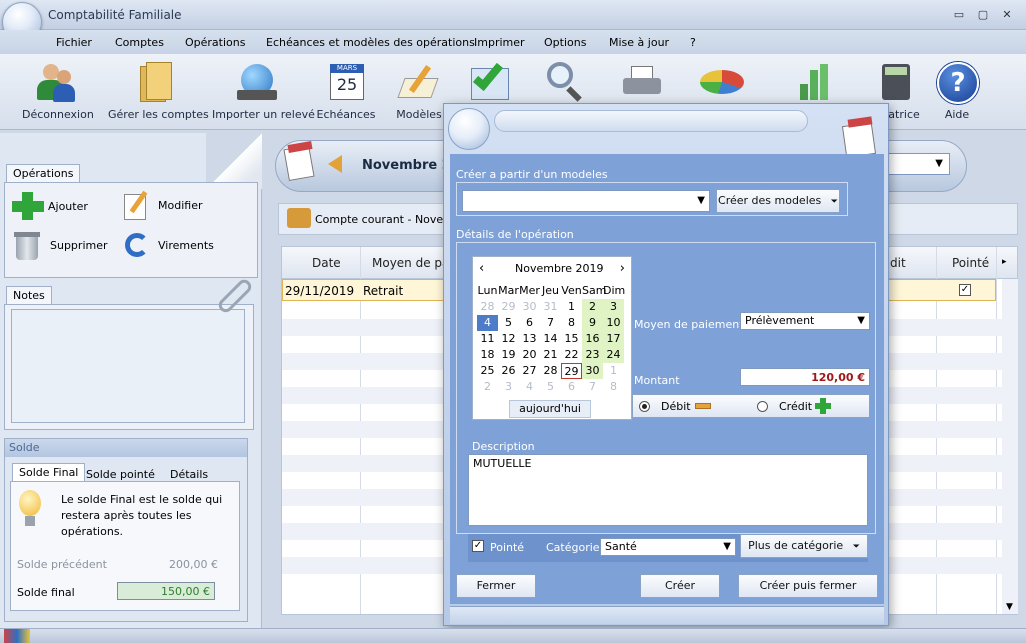 Image resolution: width=1026 pixels, height=643 pixels. I want to click on account-select: ▼, so click(917, 164).